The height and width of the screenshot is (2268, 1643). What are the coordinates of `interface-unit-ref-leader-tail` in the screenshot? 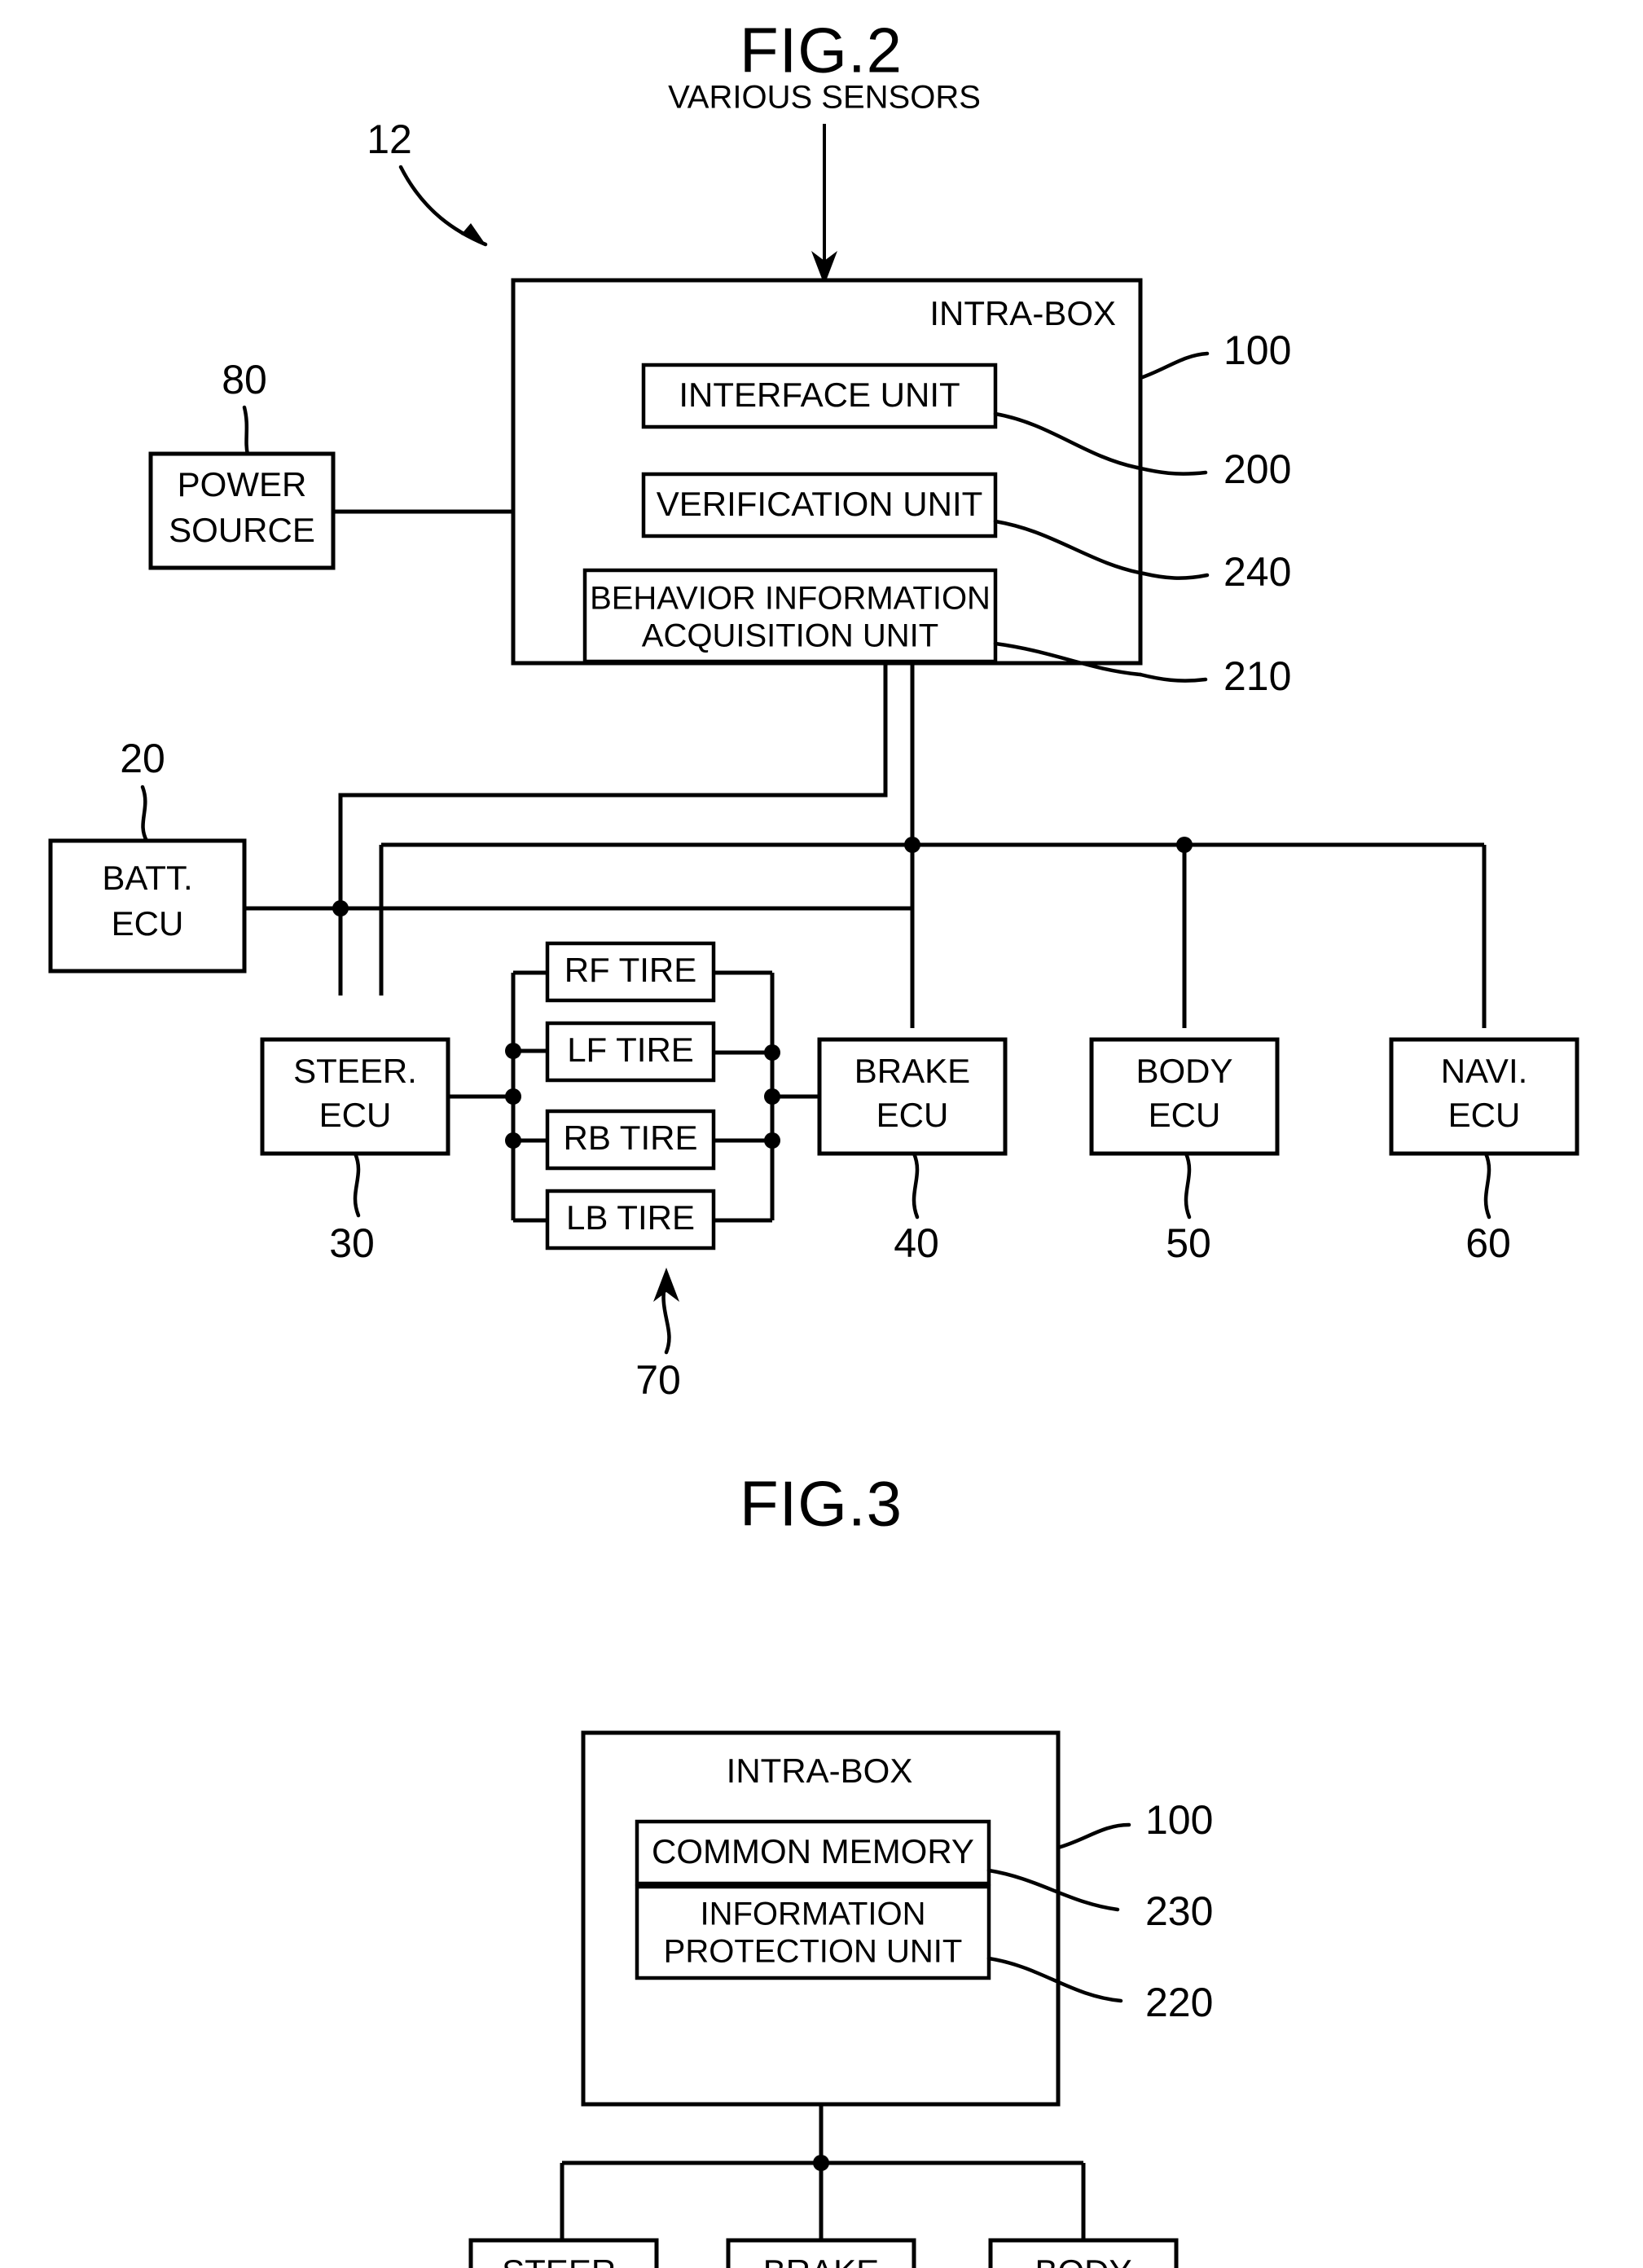 It's located at (1171, 470).